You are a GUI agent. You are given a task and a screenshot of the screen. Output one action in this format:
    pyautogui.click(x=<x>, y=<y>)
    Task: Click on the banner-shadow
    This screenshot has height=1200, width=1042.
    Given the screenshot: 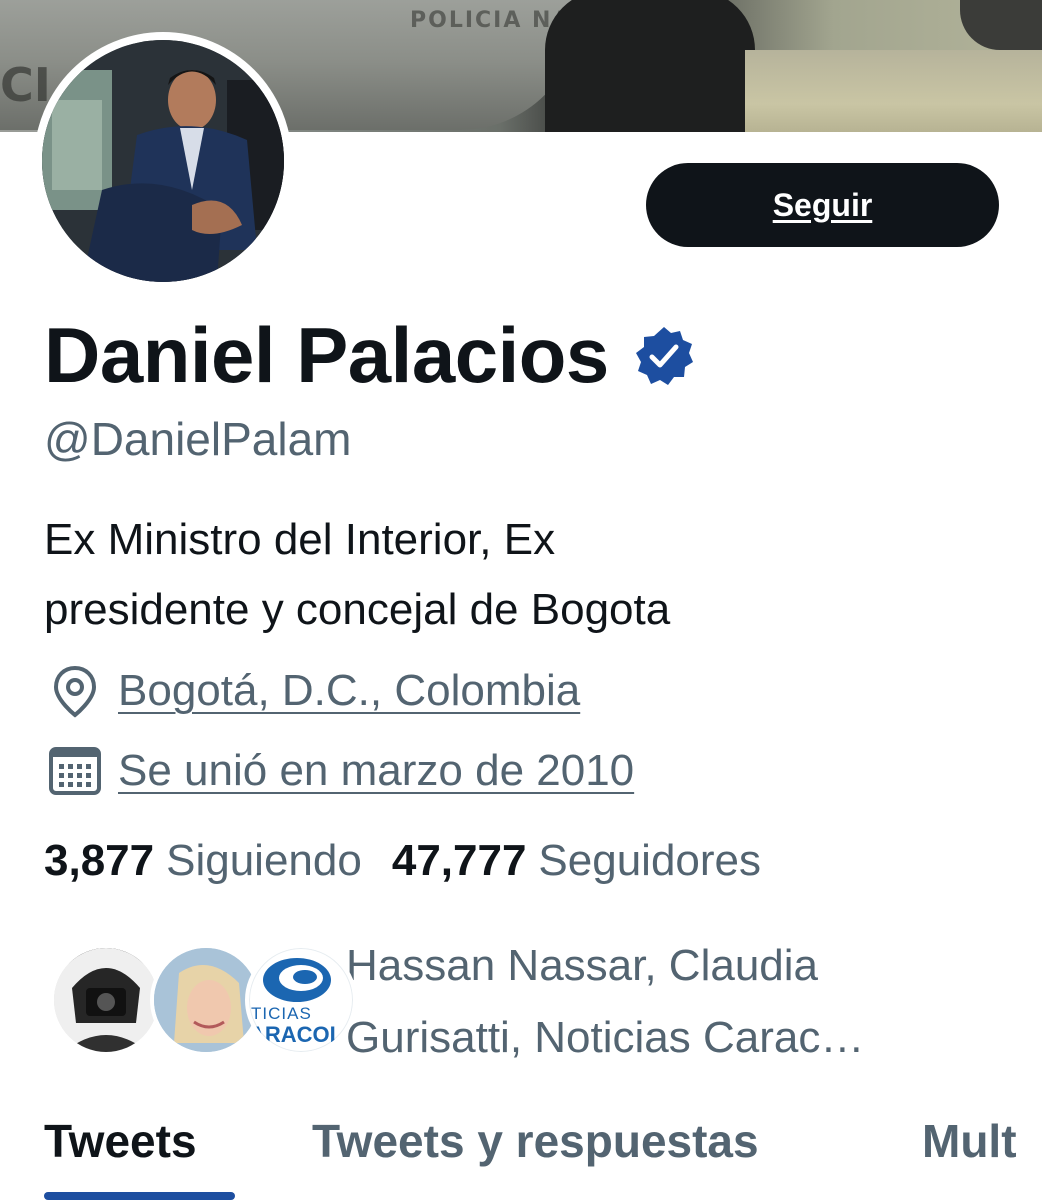 What is the action you would take?
    pyautogui.click(x=1001, y=25)
    